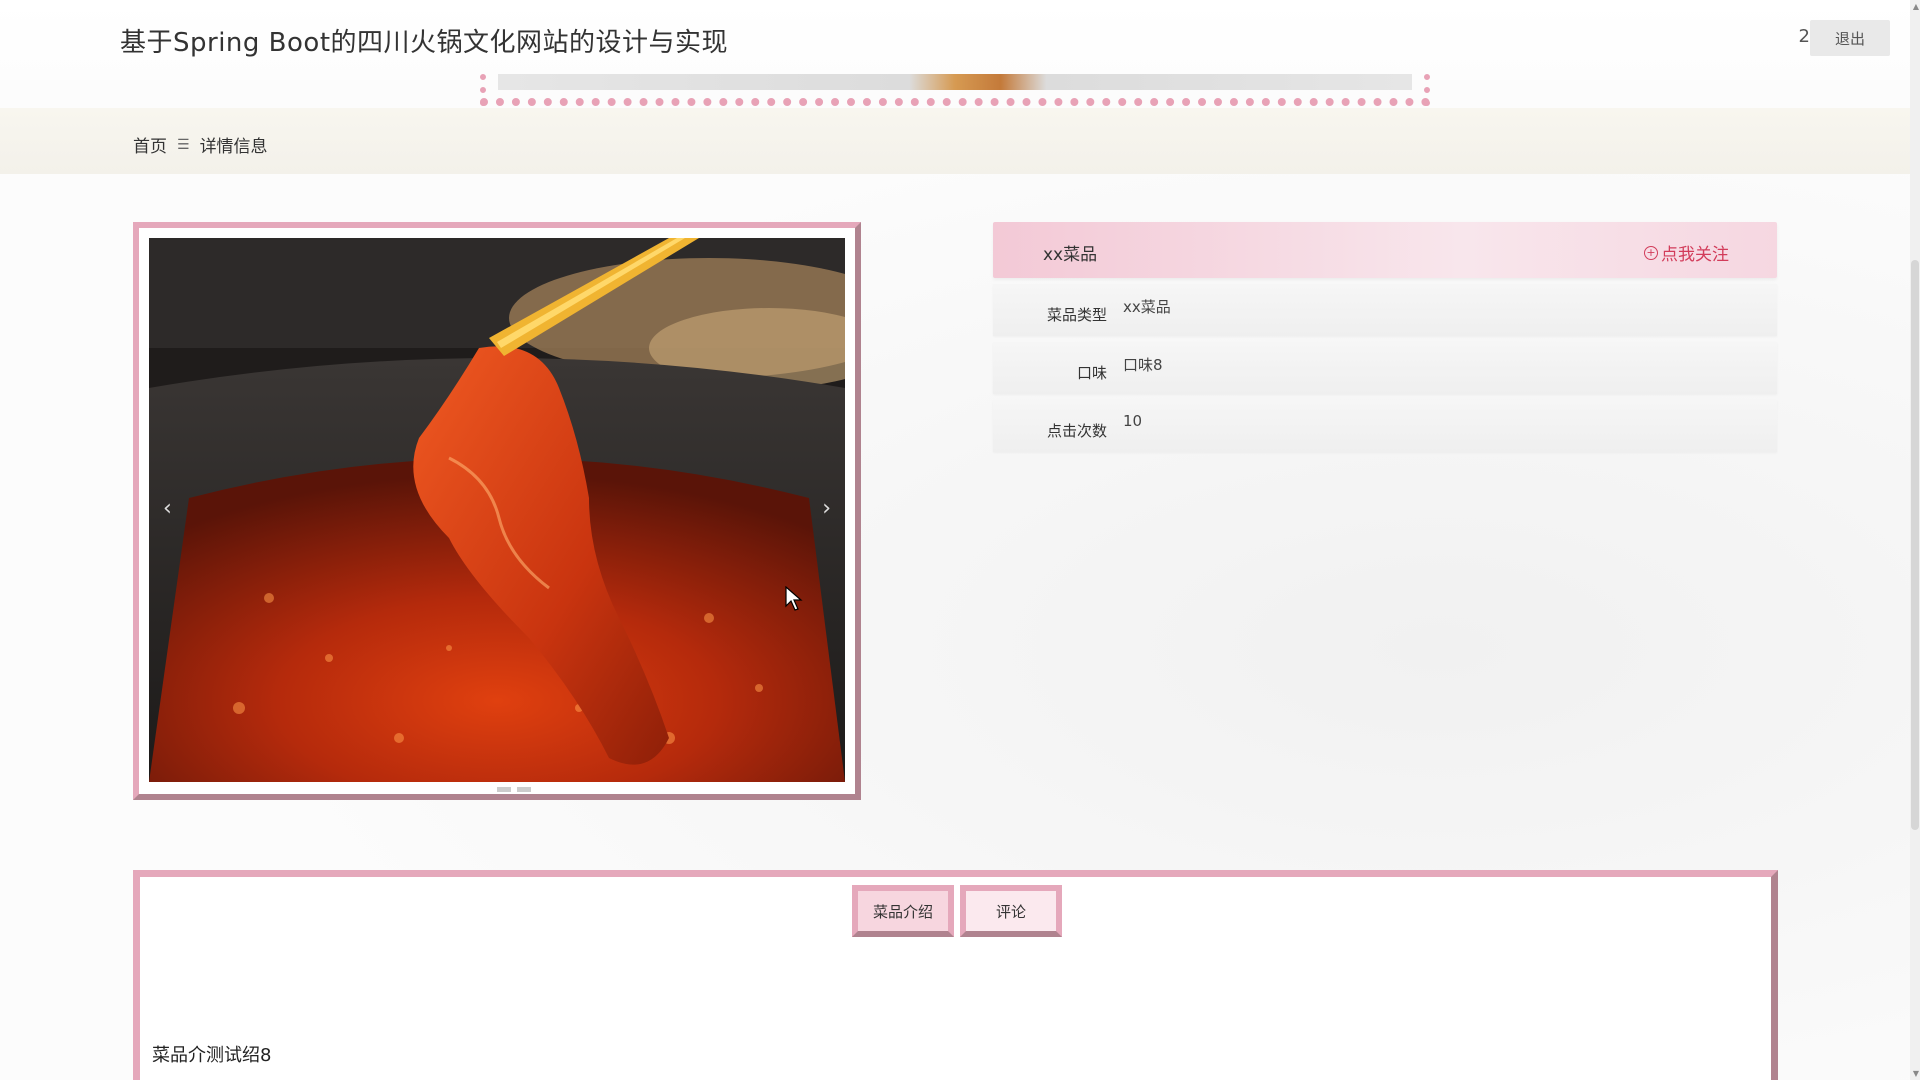 The width and height of the screenshot is (1920, 1080). What do you see at coordinates (212, 1055) in the screenshot?
I see `tab-content-text: 菜品介测试绍8` at bounding box center [212, 1055].